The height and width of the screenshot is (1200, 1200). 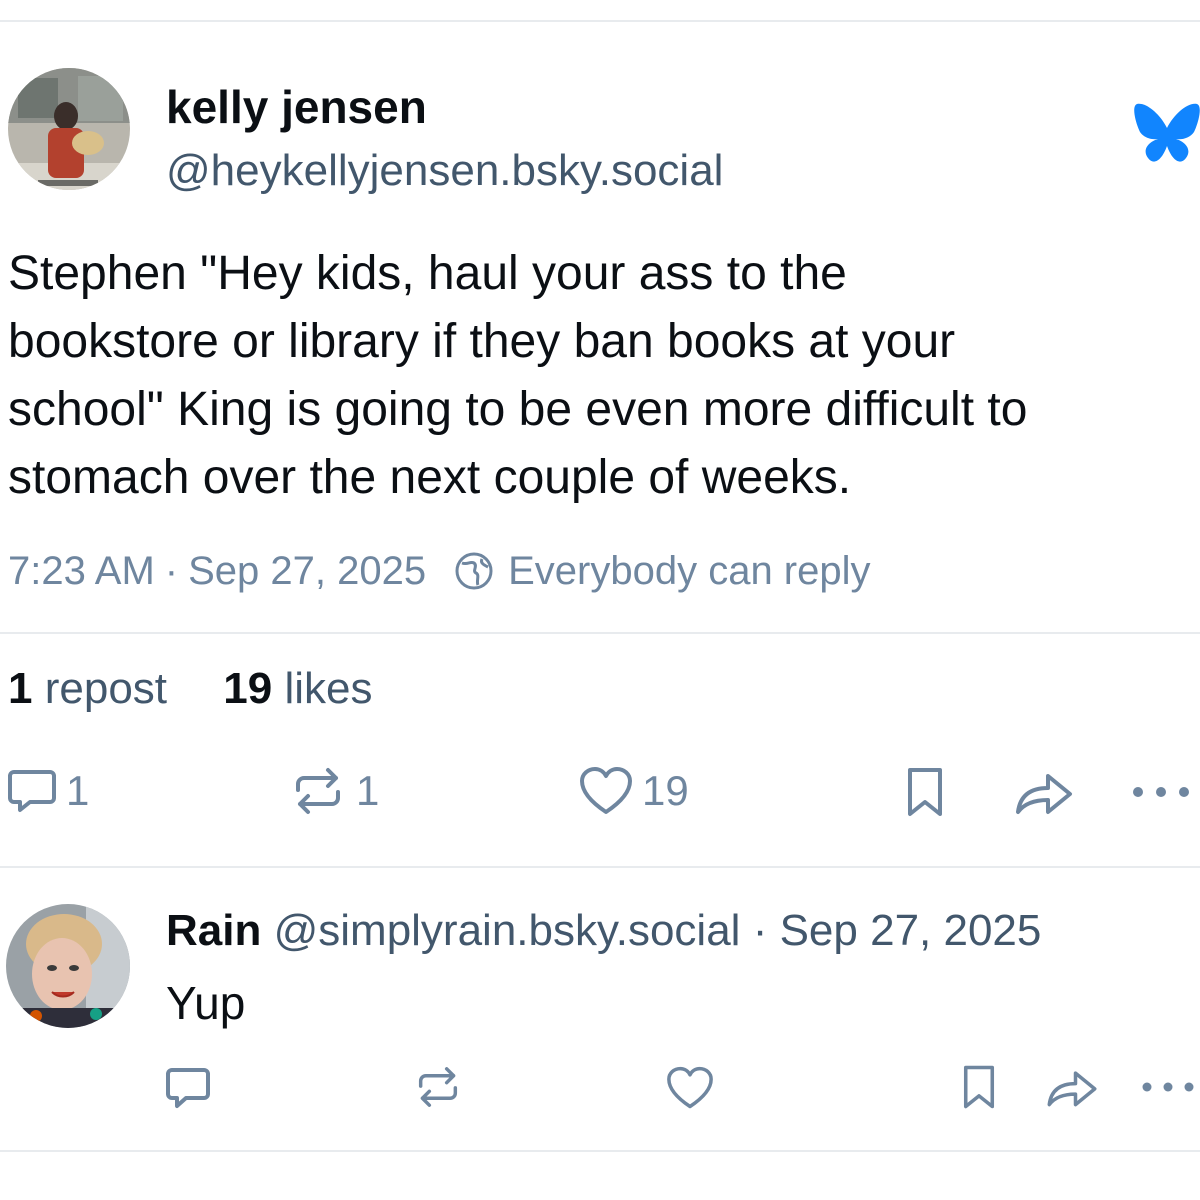 I want to click on reply-author-name: Rain, so click(x=213, y=930).